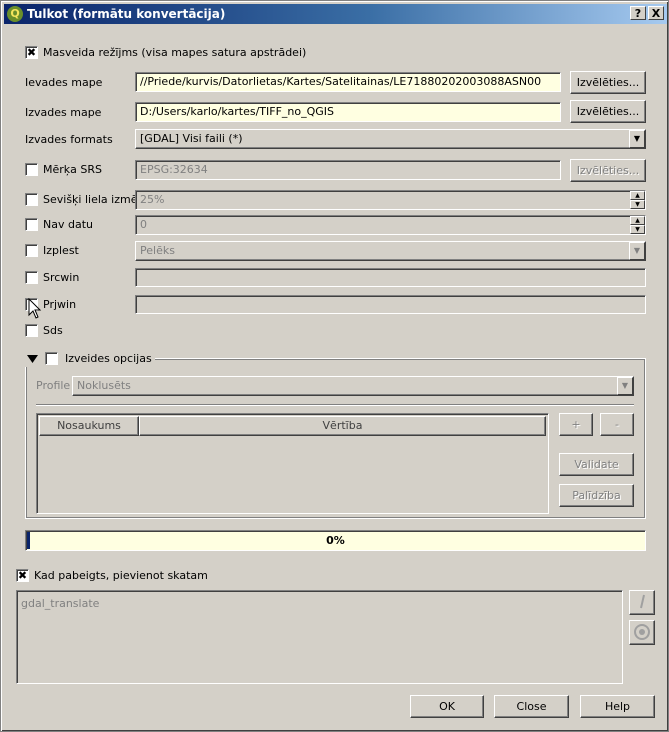  Describe the element at coordinates (390, 139) in the screenshot. I see `output-format-select: [GDAL] Visi faili (*)` at that location.